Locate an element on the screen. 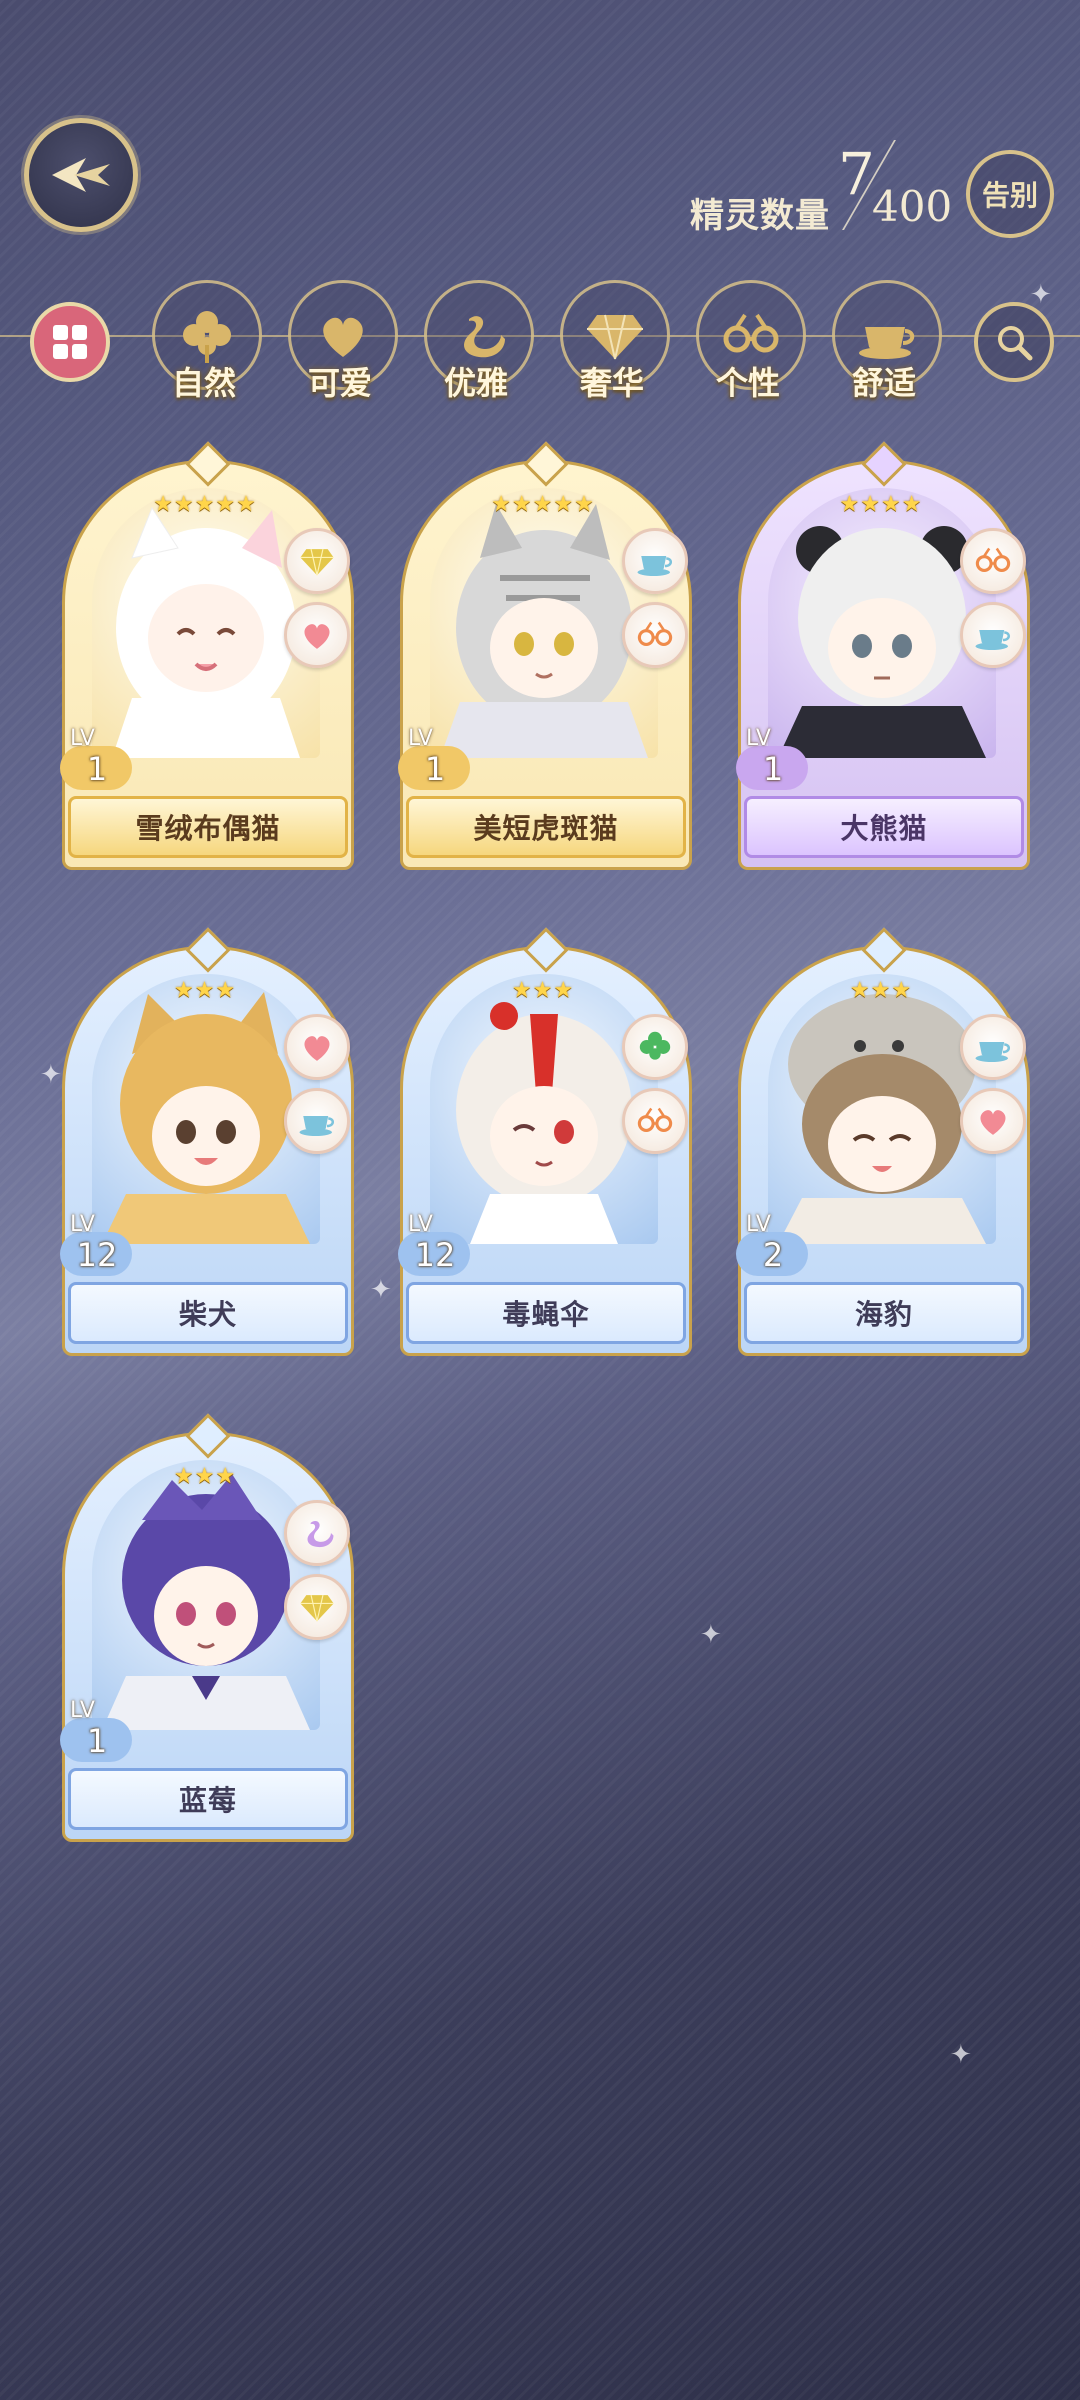 The width and height of the screenshot is (1080, 2400). search-icon is located at coordinates (1015, 343).